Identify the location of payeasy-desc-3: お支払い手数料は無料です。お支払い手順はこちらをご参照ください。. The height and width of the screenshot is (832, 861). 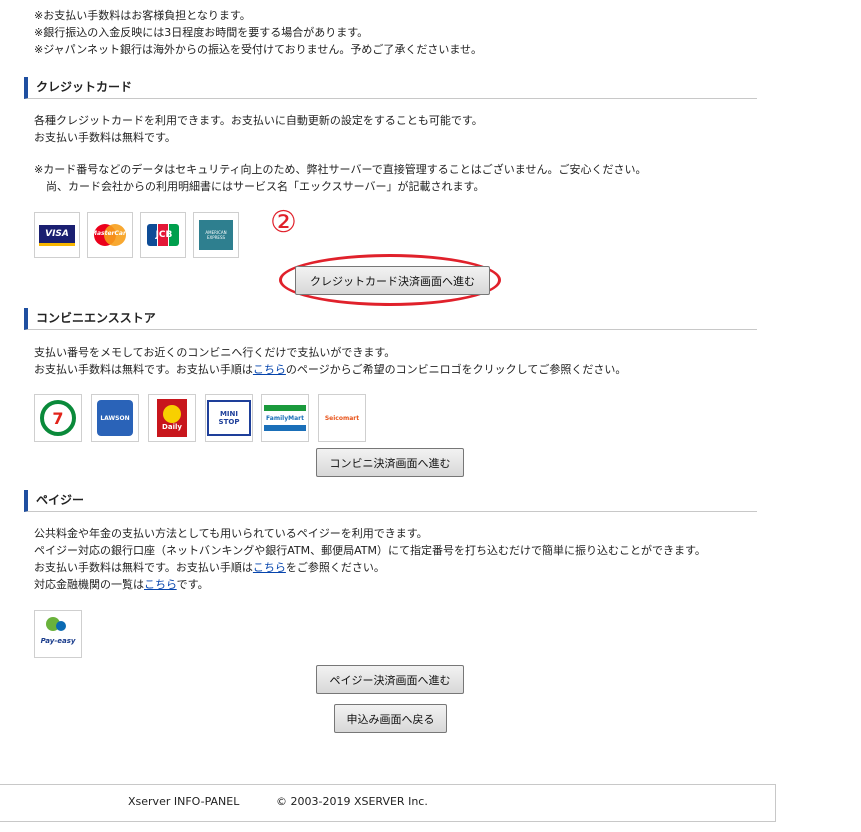
(209, 567).